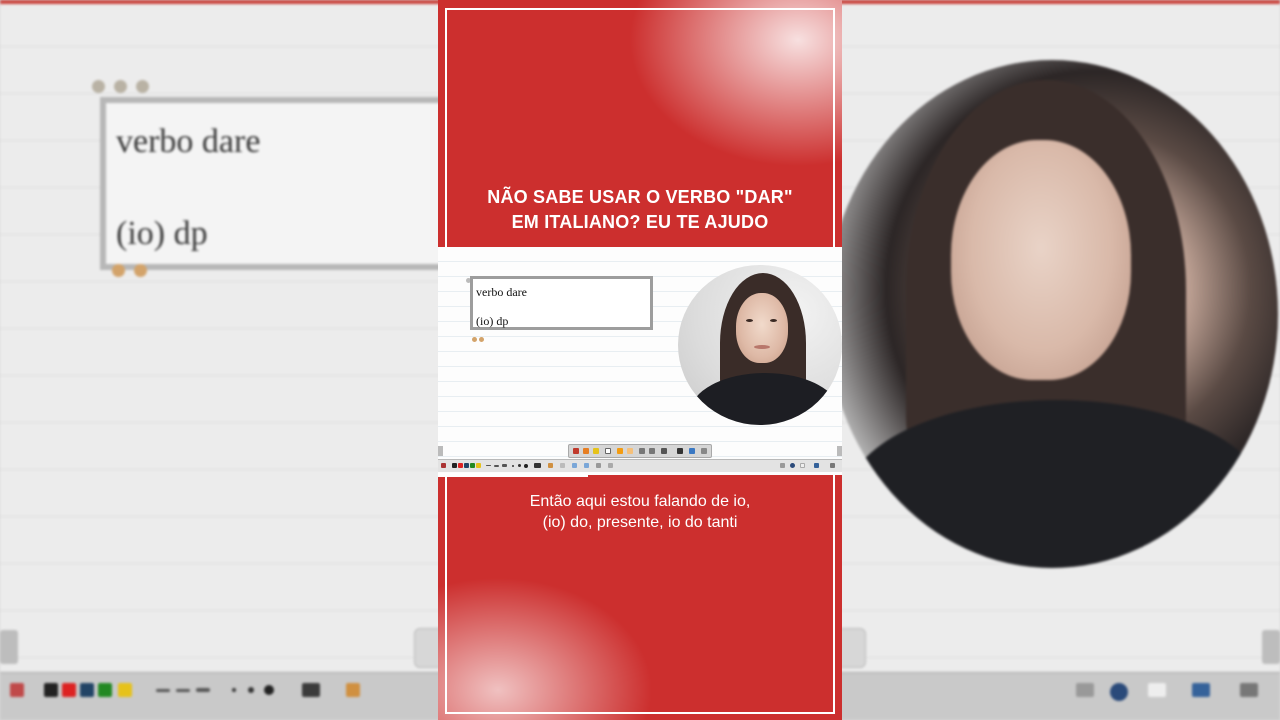 The height and width of the screenshot is (720, 1280). I want to click on browser-icon, so click(782, 465).